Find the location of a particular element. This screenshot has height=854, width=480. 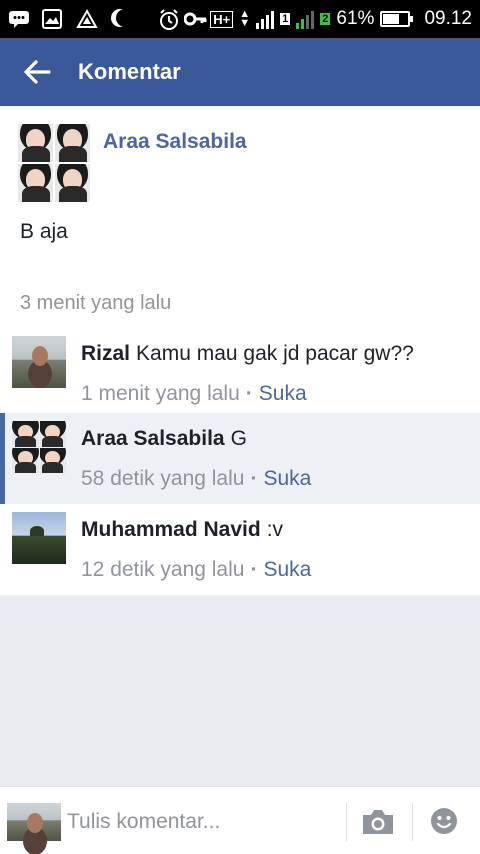

back-arrow-icon is located at coordinates (37, 72).